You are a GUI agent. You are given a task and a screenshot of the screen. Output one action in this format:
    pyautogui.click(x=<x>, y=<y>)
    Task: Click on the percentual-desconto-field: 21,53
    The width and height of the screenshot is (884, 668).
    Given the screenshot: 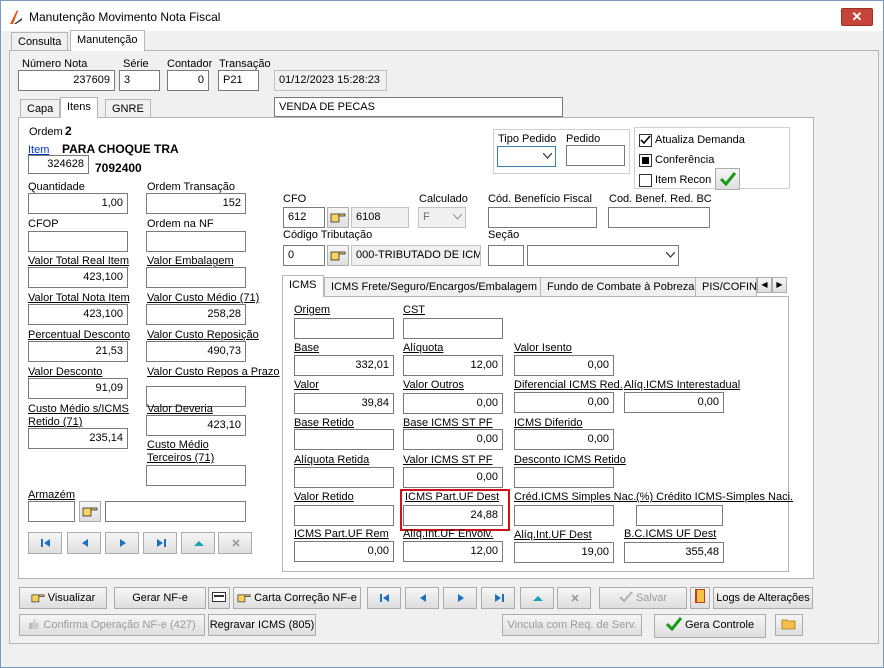 What is the action you would take?
    pyautogui.click(x=78, y=351)
    